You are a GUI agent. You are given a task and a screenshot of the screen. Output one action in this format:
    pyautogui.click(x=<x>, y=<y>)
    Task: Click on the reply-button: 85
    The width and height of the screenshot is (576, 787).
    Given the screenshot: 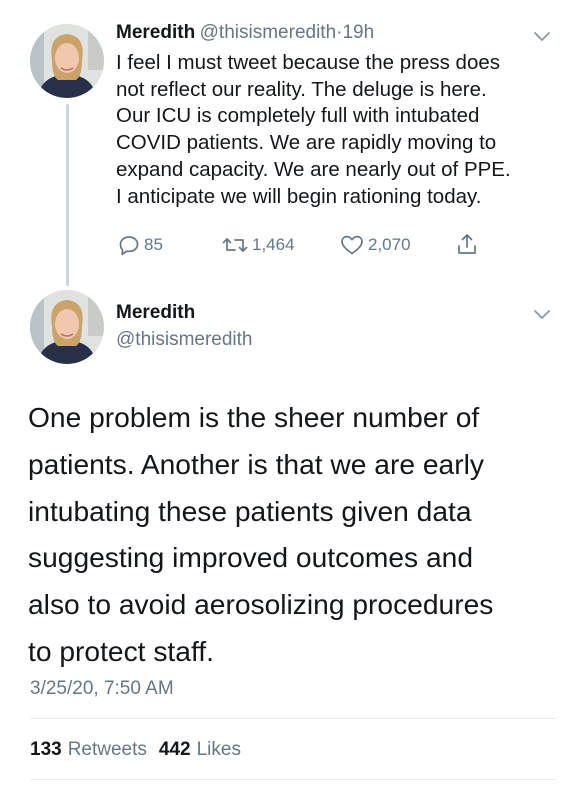 What is the action you would take?
    pyautogui.click(x=140, y=245)
    